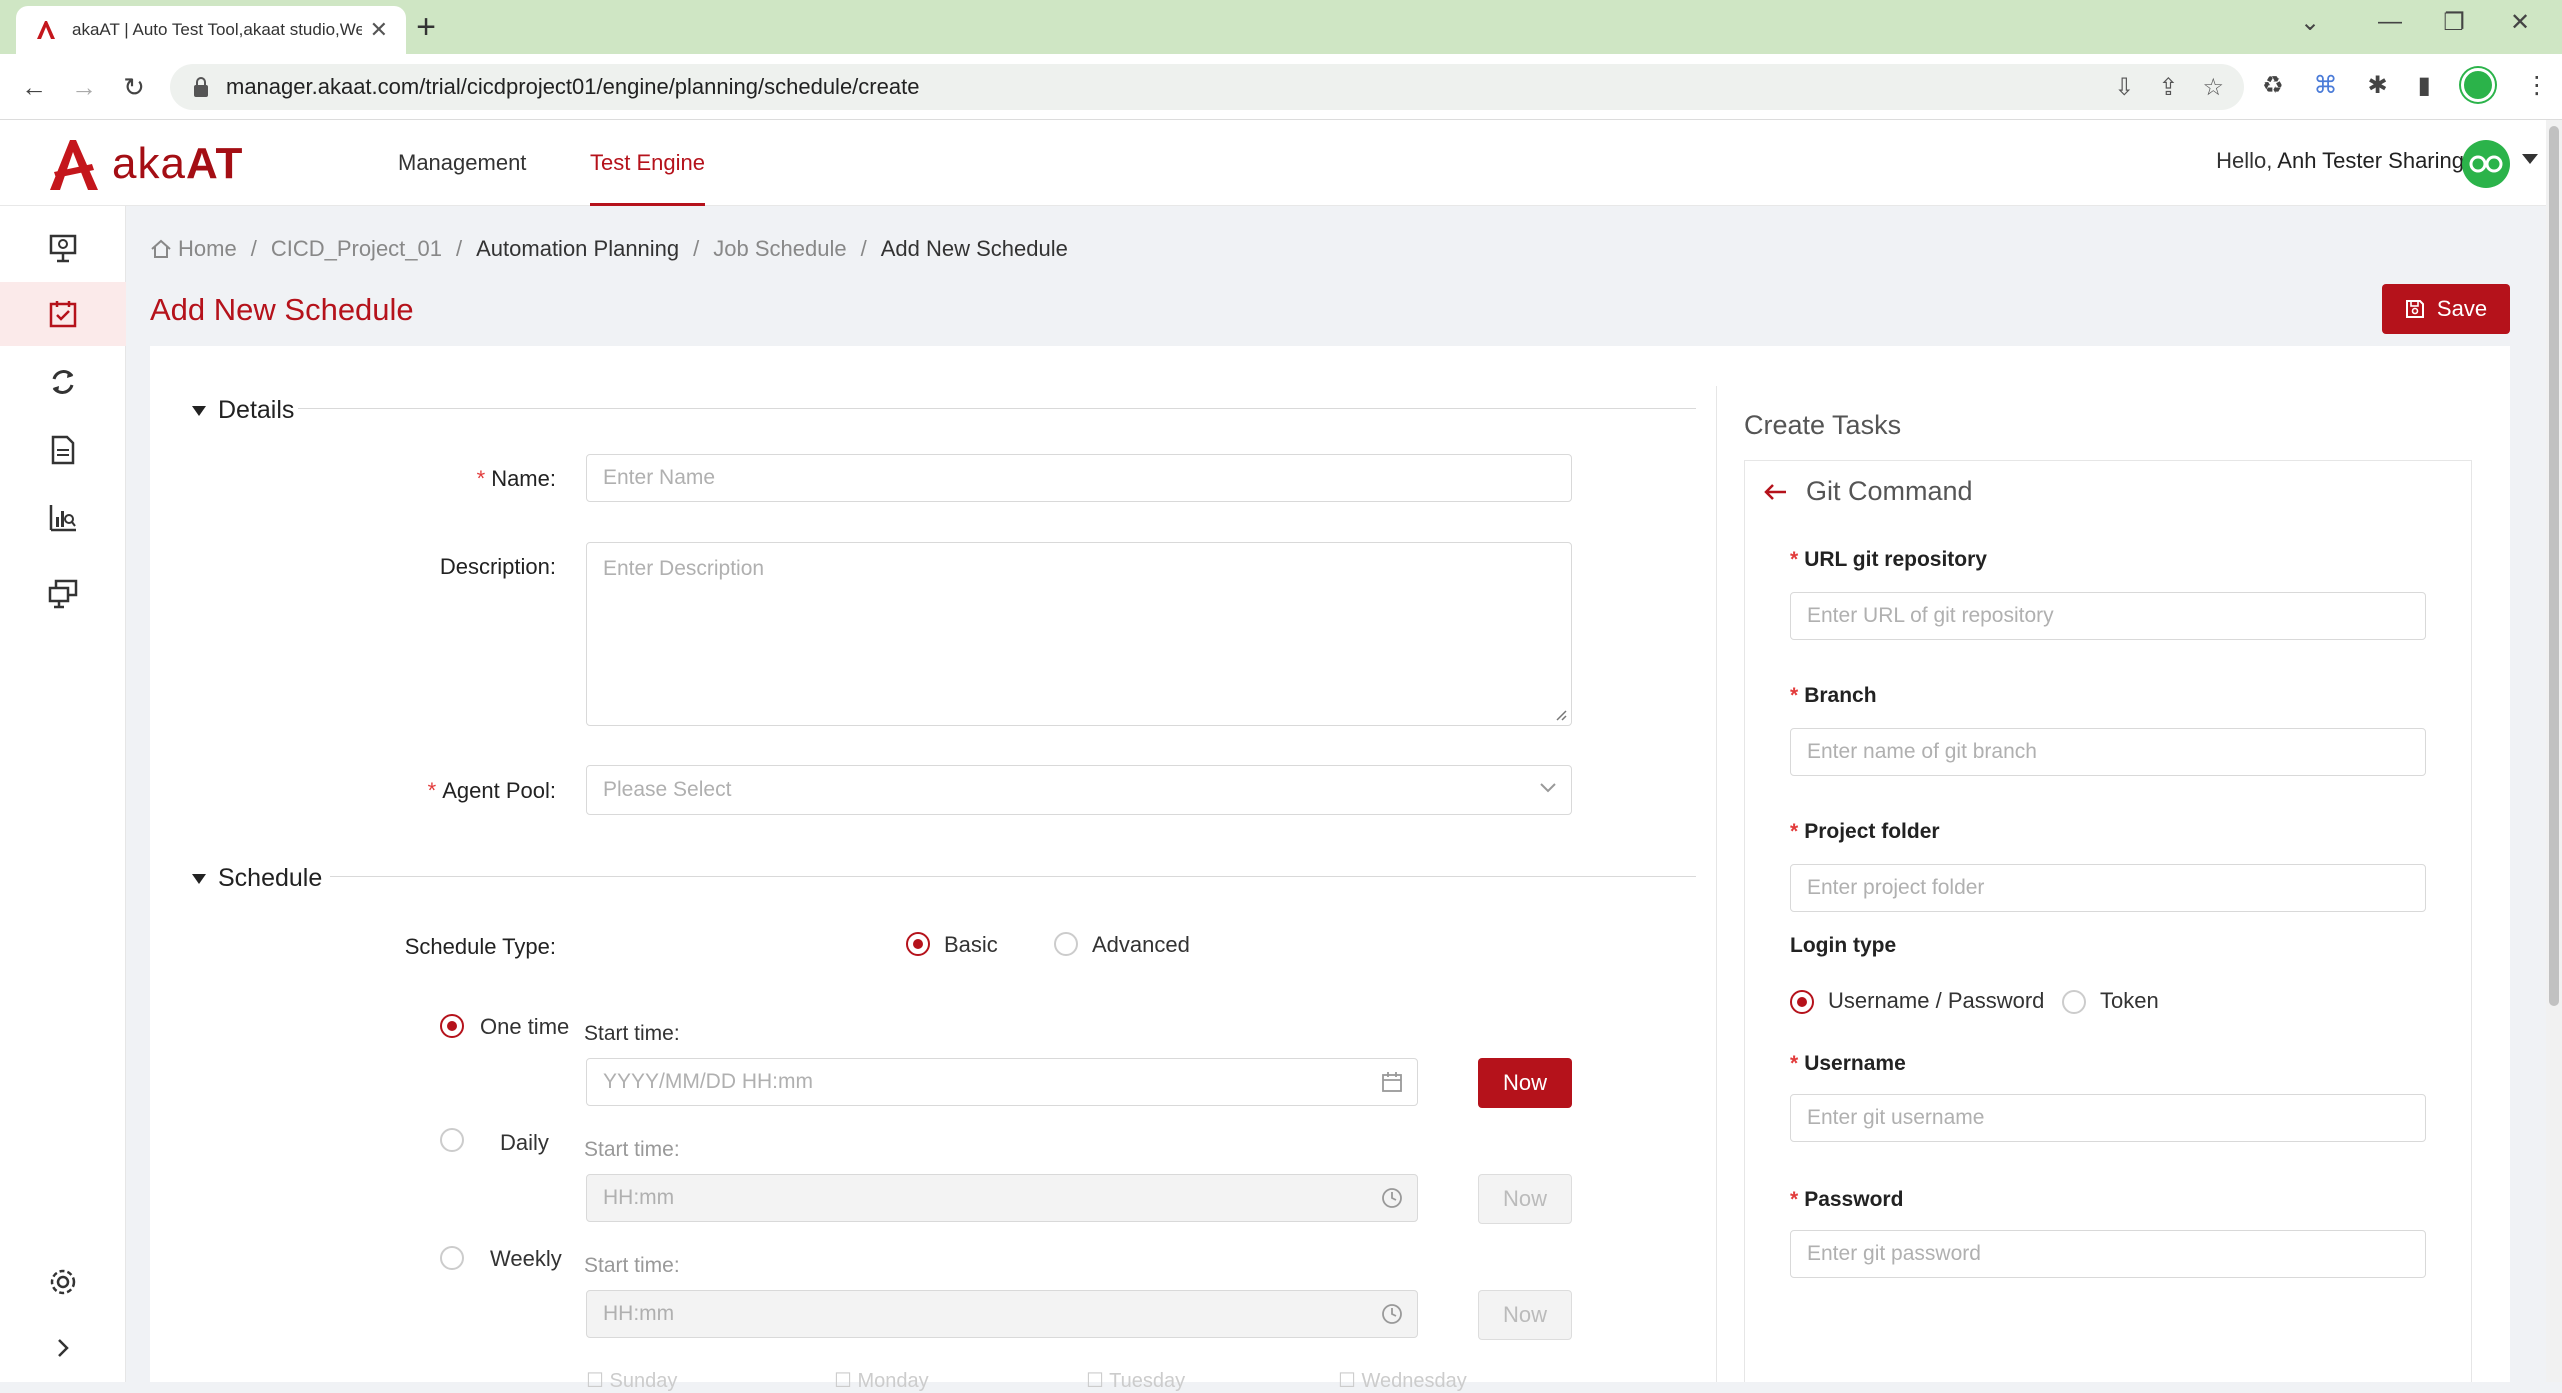  I want to click on schedule-type-basic-radio, so click(918, 944).